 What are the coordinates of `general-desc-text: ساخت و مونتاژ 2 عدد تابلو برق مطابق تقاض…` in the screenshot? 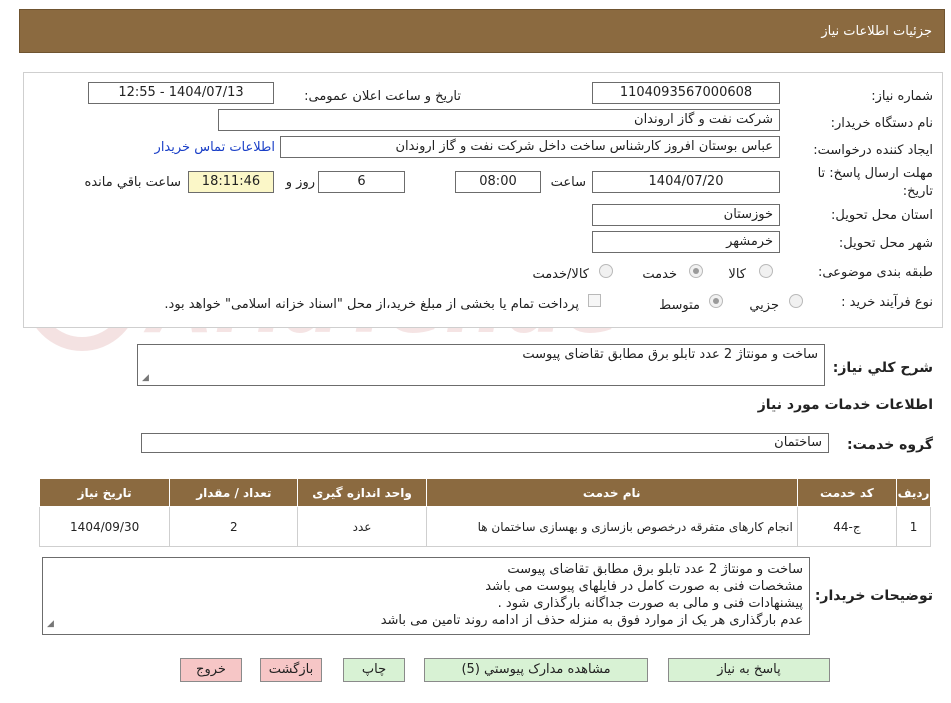 It's located at (670, 354).